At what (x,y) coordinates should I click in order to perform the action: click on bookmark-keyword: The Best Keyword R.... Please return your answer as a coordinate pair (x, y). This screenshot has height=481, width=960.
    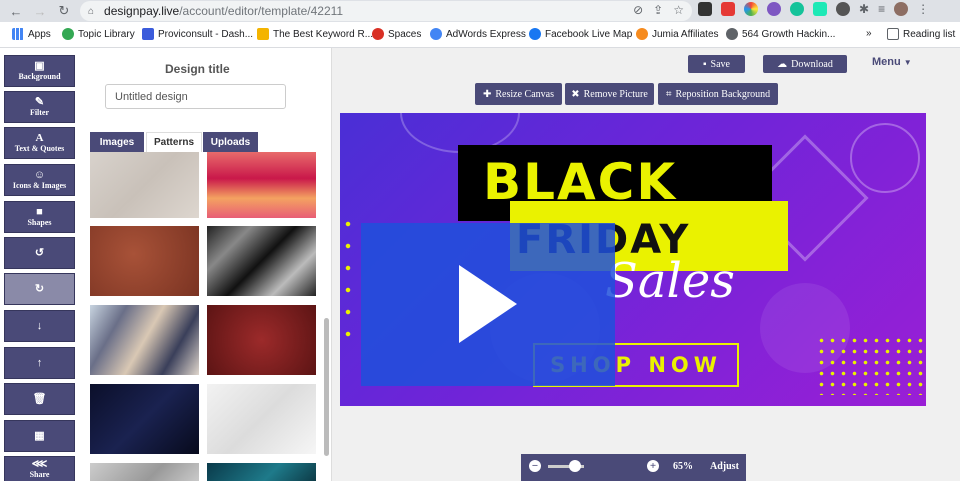
    Looking at the image, I should click on (315, 34).